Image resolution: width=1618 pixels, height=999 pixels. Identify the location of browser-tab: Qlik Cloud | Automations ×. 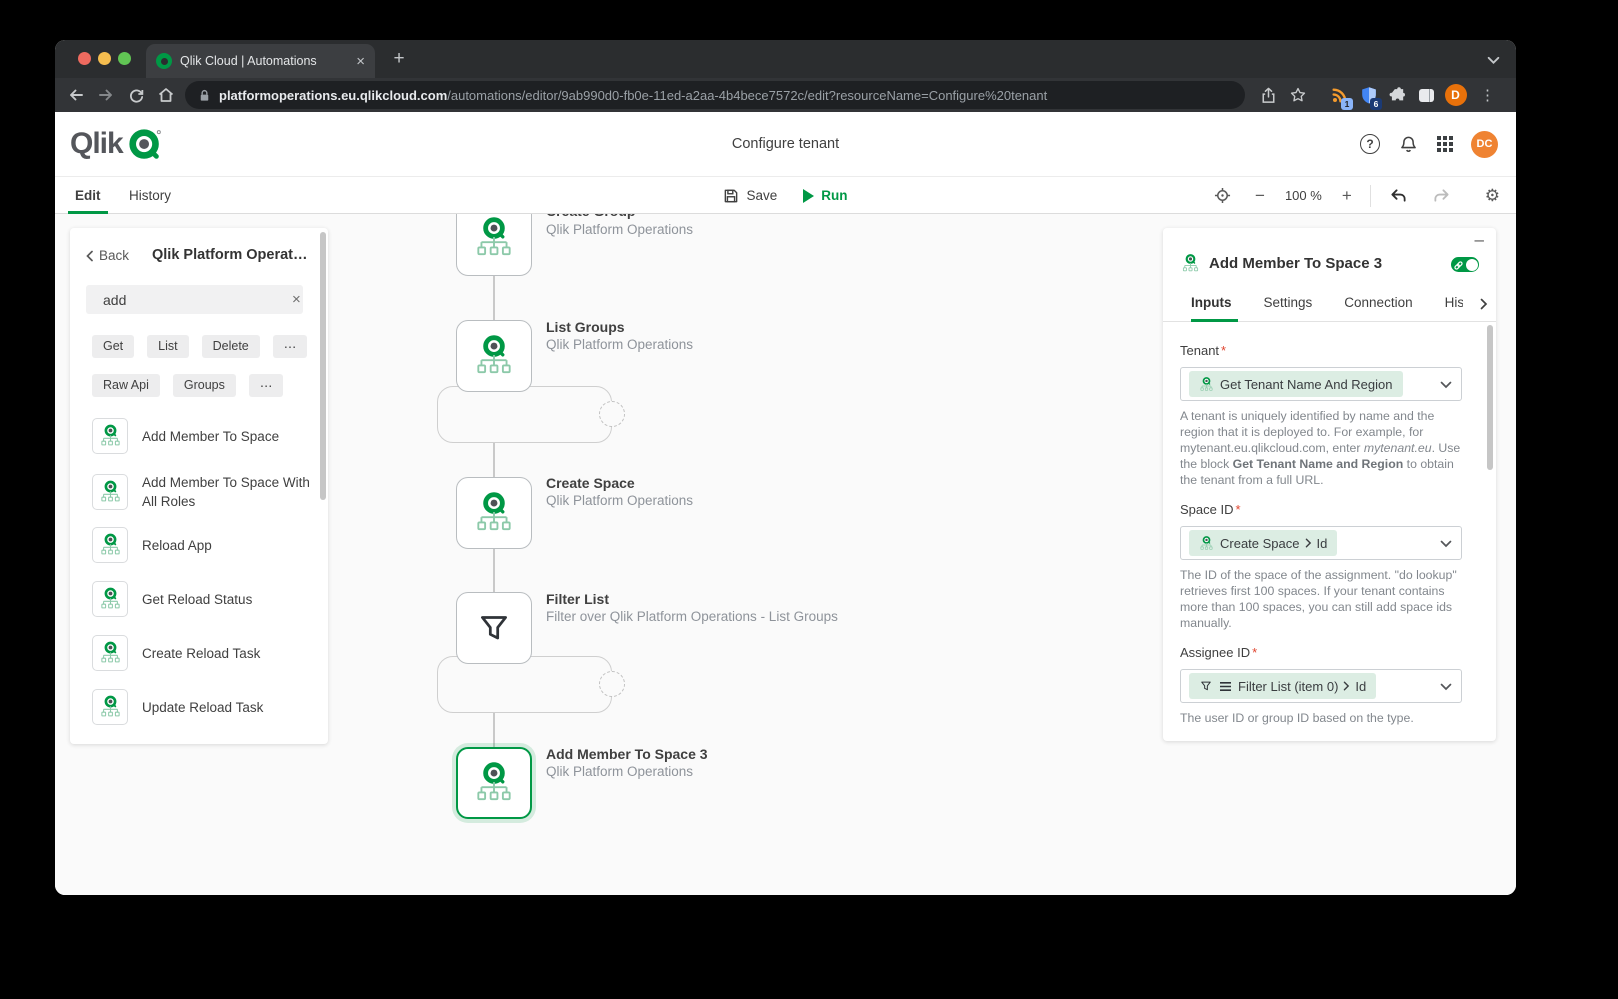
(260, 61).